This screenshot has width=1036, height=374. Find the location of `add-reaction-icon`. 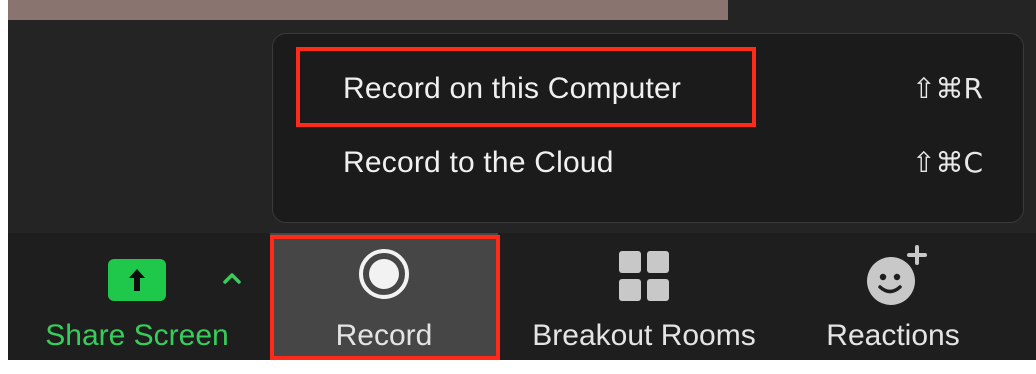

add-reaction-icon is located at coordinates (896, 277).